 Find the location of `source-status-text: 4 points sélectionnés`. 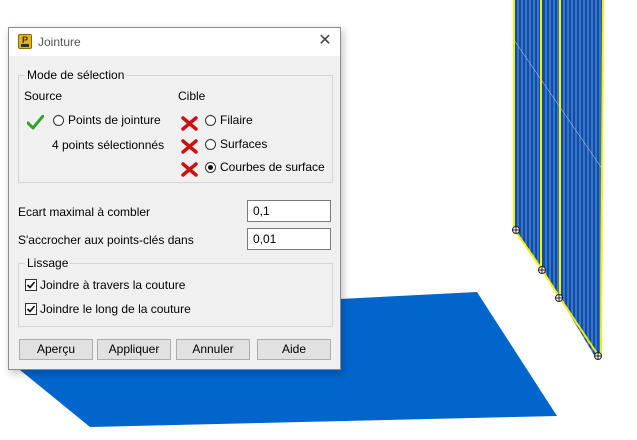

source-status-text: 4 points sélectionnés is located at coordinates (108, 145).